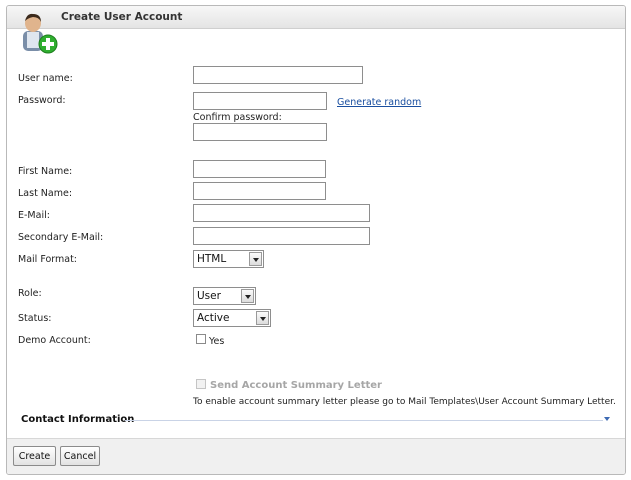 Image resolution: width=631 pixels, height=480 pixels. I want to click on demo-account-checkbox, so click(201, 339).